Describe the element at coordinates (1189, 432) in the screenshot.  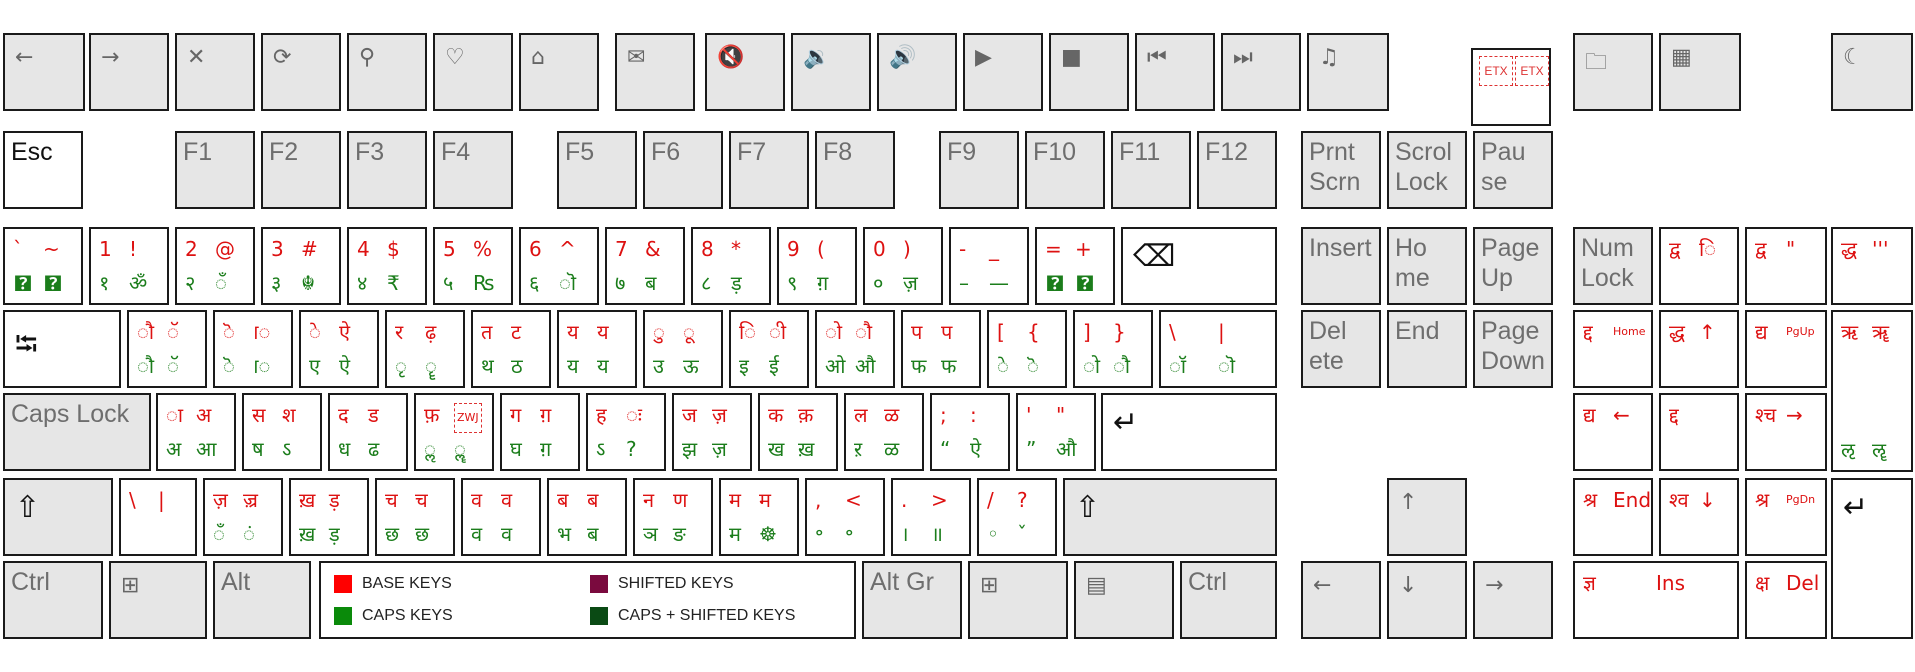
I see `key-enter: ↵` at that location.